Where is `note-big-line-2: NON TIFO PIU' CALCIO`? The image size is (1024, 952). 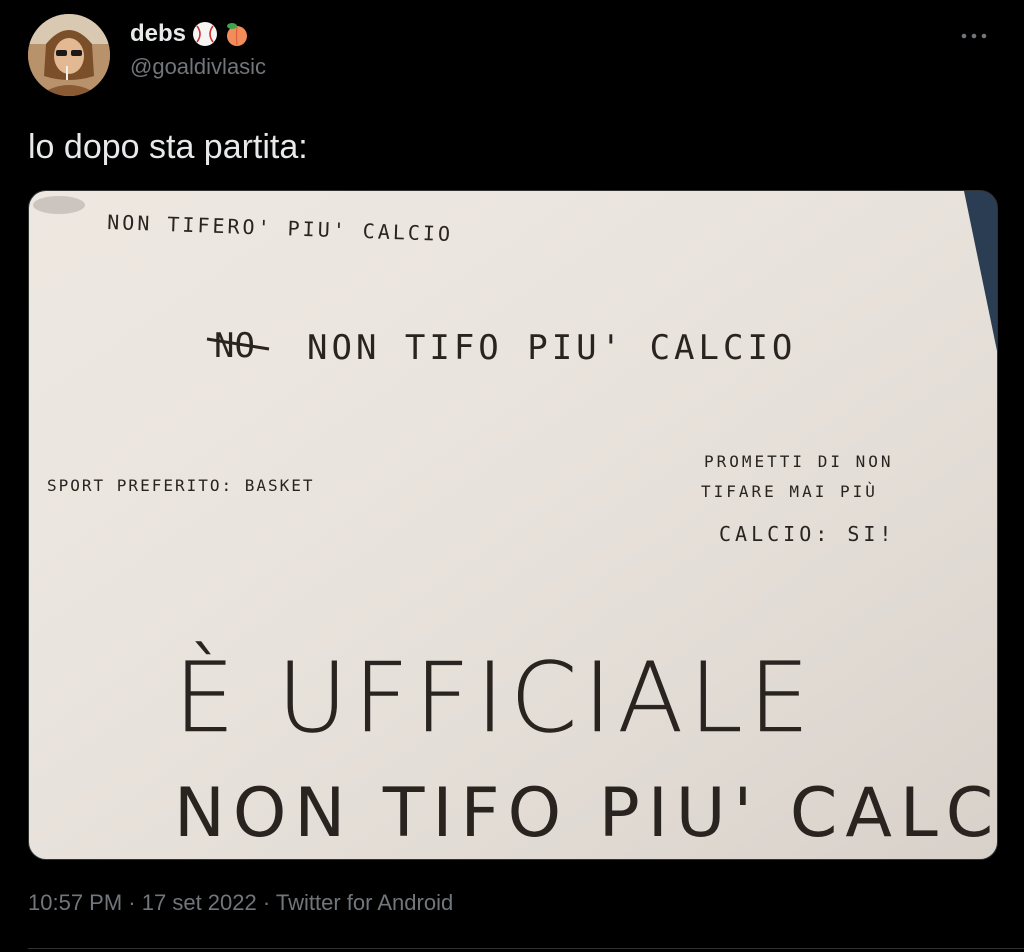 note-big-line-2: NON TIFO PIU' CALCIO is located at coordinates (585, 813).